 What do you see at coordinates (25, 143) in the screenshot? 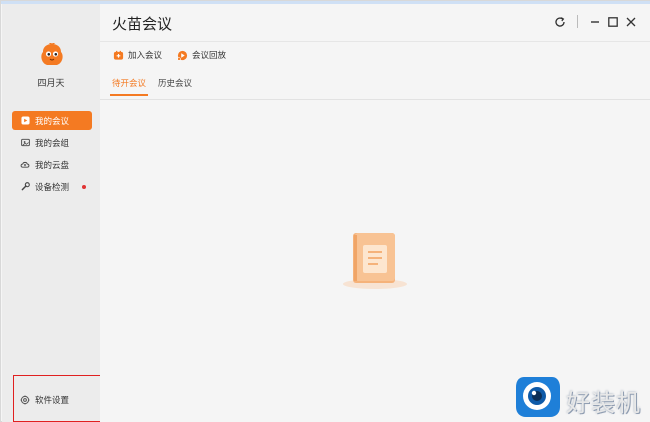
I see `group-icon` at bounding box center [25, 143].